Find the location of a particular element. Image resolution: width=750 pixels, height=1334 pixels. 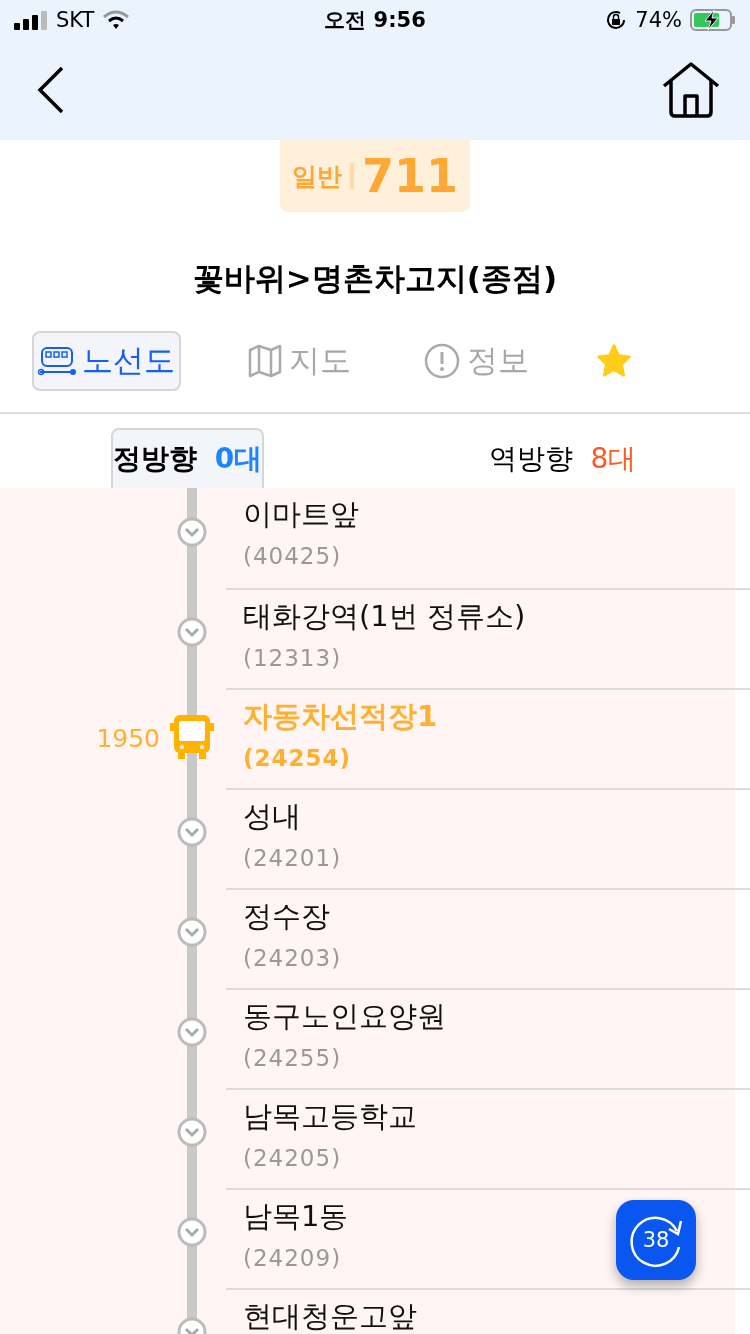

route-number: 711 is located at coordinates (410, 176).